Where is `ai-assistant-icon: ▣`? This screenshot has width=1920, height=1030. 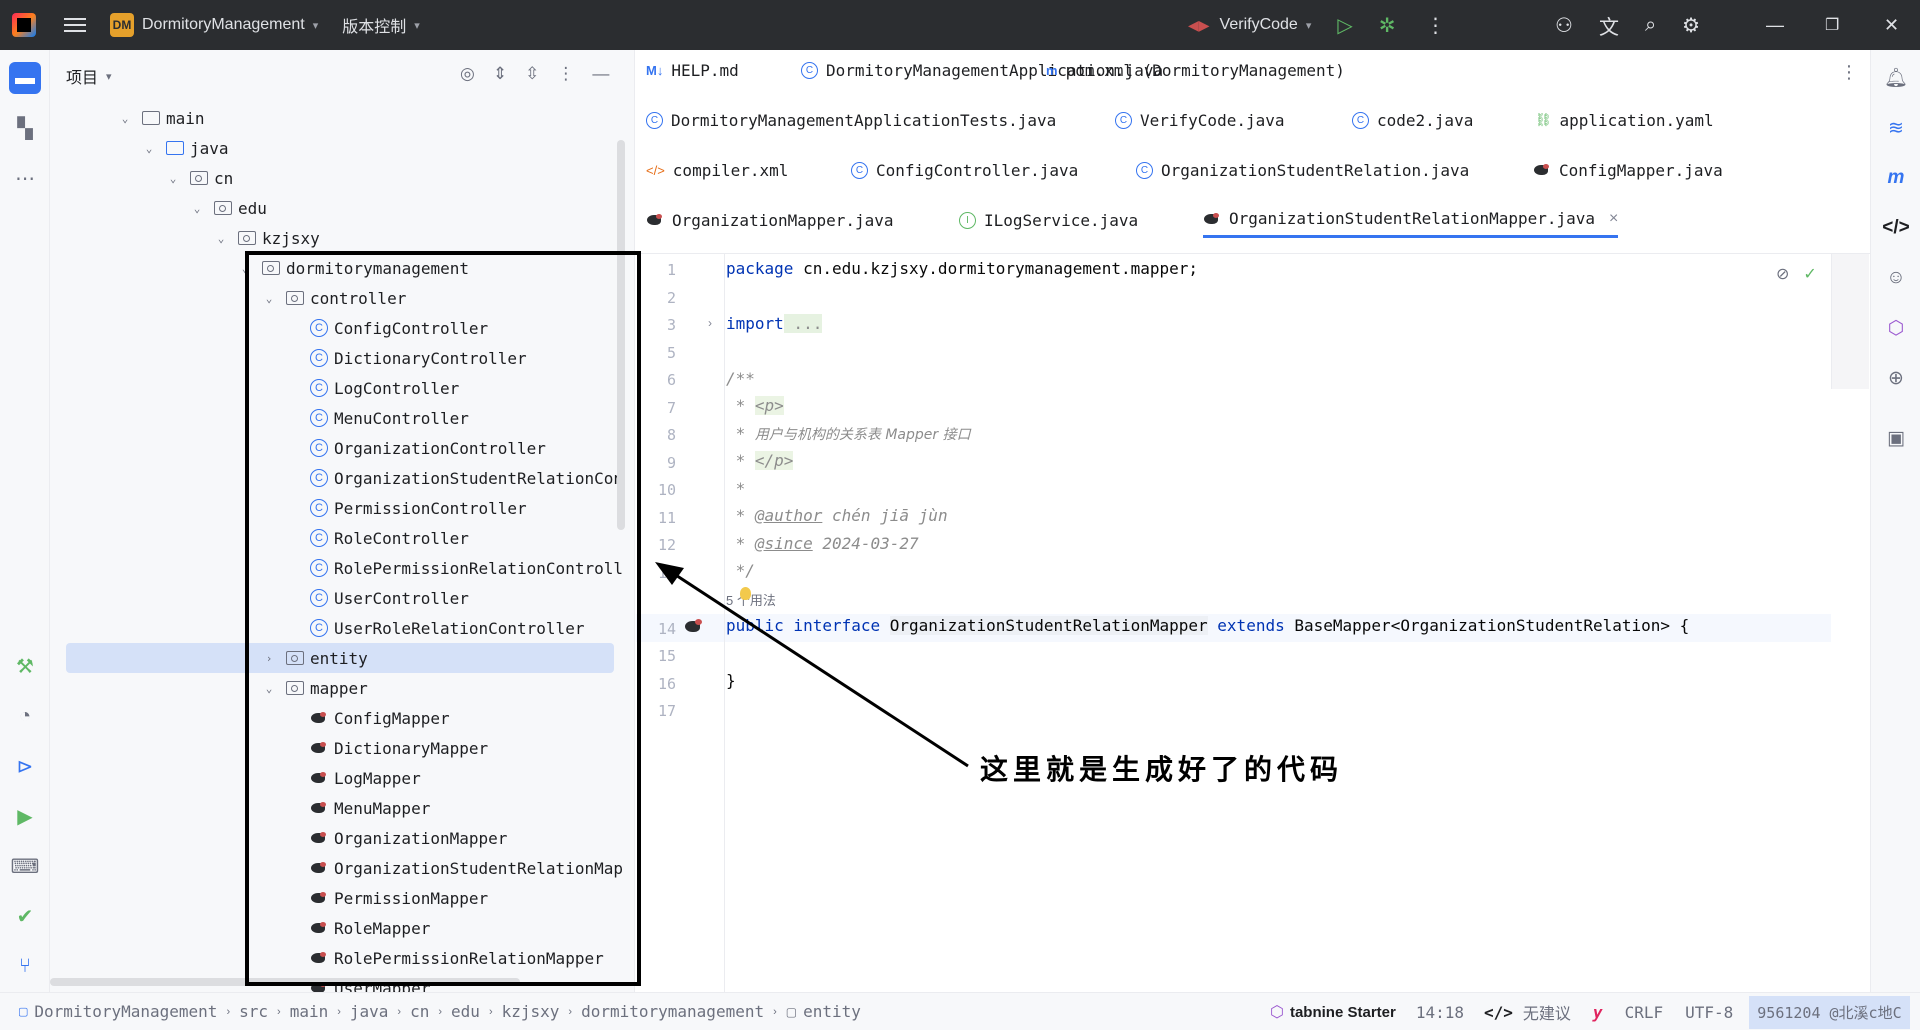
ai-assistant-icon: ▣ is located at coordinates (1896, 438).